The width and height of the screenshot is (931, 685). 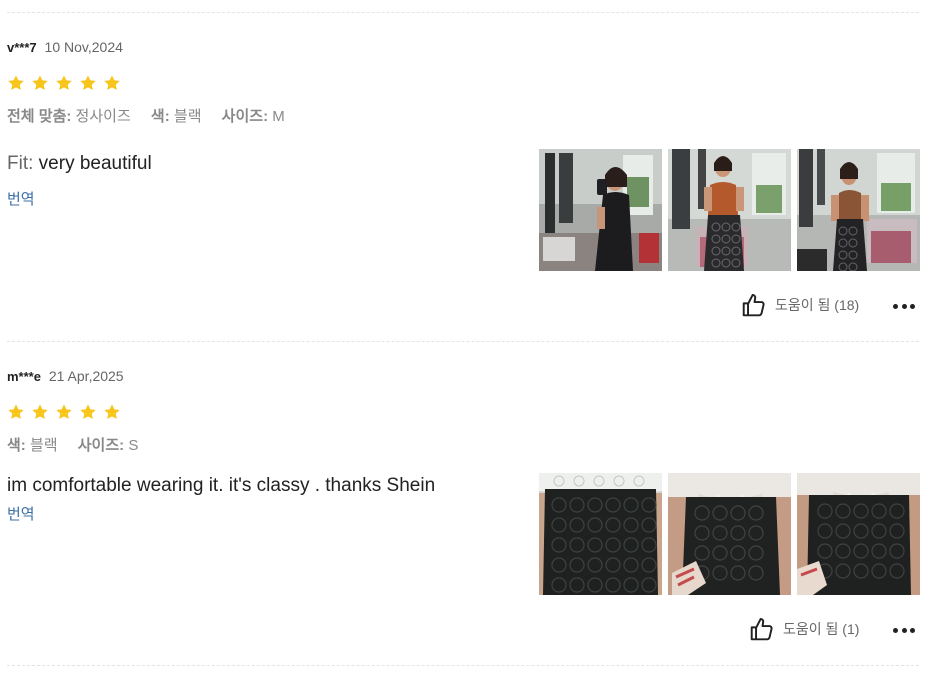 I want to click on attribute-value: M, so click(x=278, y=116).